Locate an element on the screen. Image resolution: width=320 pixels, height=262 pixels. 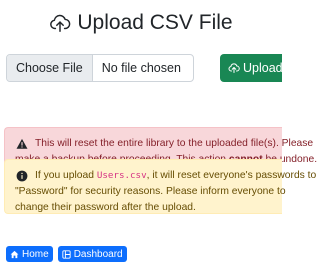
warning-alert-text-2: , it will reset everyone's passwords to is located at coordinates (231, 175).